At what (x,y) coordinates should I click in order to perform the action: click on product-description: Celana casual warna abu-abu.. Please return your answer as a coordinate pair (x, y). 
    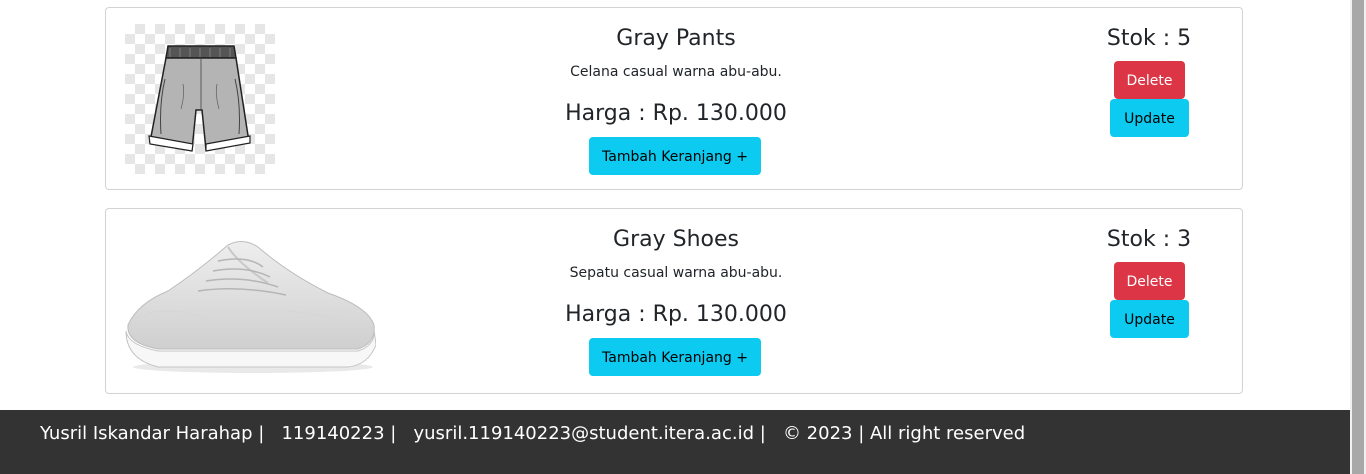
    Looking at the image, I should click on (676, 72).